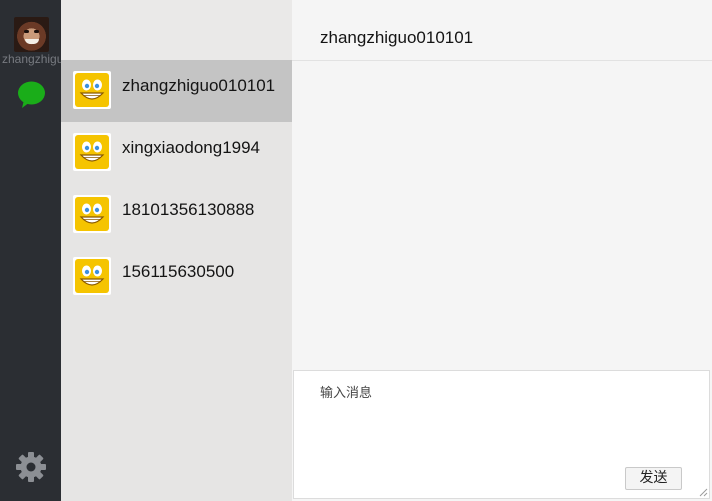 Image resolution: width=712 pixels, height=501 pixels. I want to click on send-button: 发送, so click(653, 478).